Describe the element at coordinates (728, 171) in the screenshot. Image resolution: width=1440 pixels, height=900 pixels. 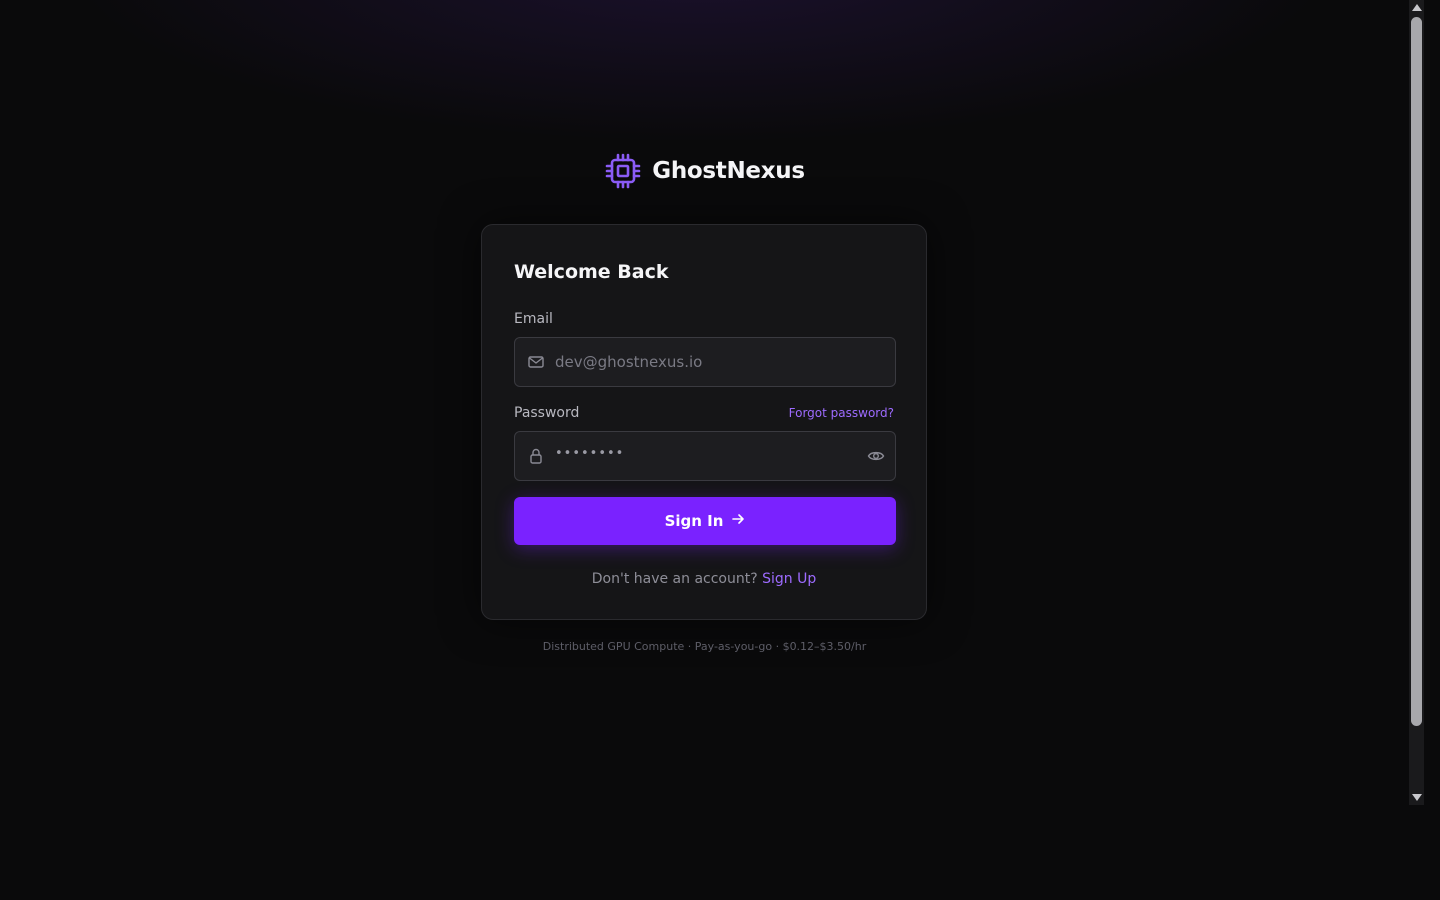
I see `brand-name: GhostNexus` at that location.